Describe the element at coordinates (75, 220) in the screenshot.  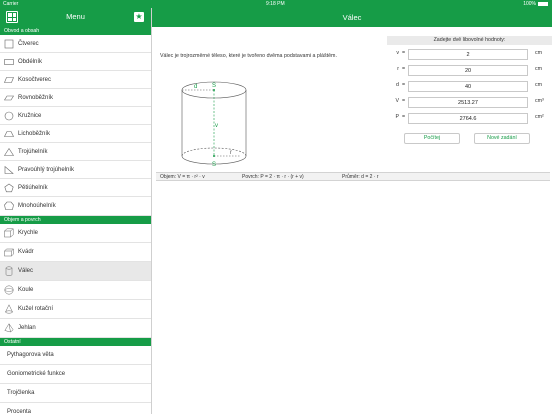
I see `section-header-objem-povrch: Objem a povrch` at that location.